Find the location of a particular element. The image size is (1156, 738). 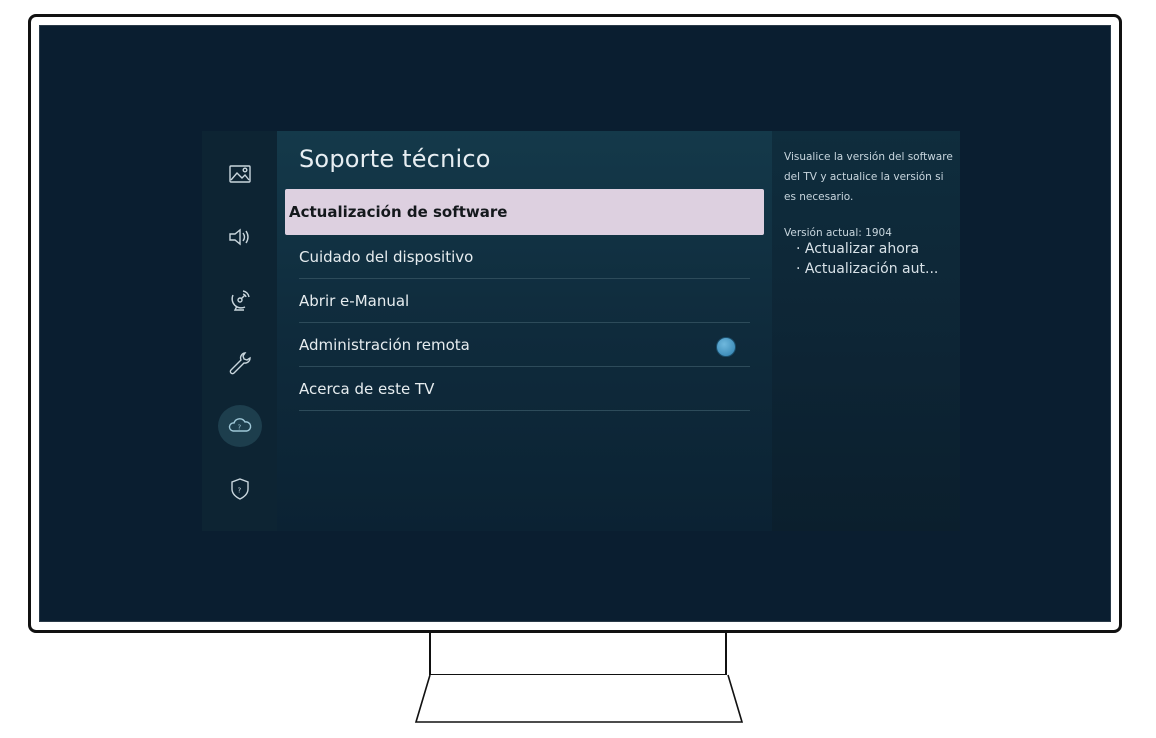

tv-stand-neck is located at coordinates (578, 654).